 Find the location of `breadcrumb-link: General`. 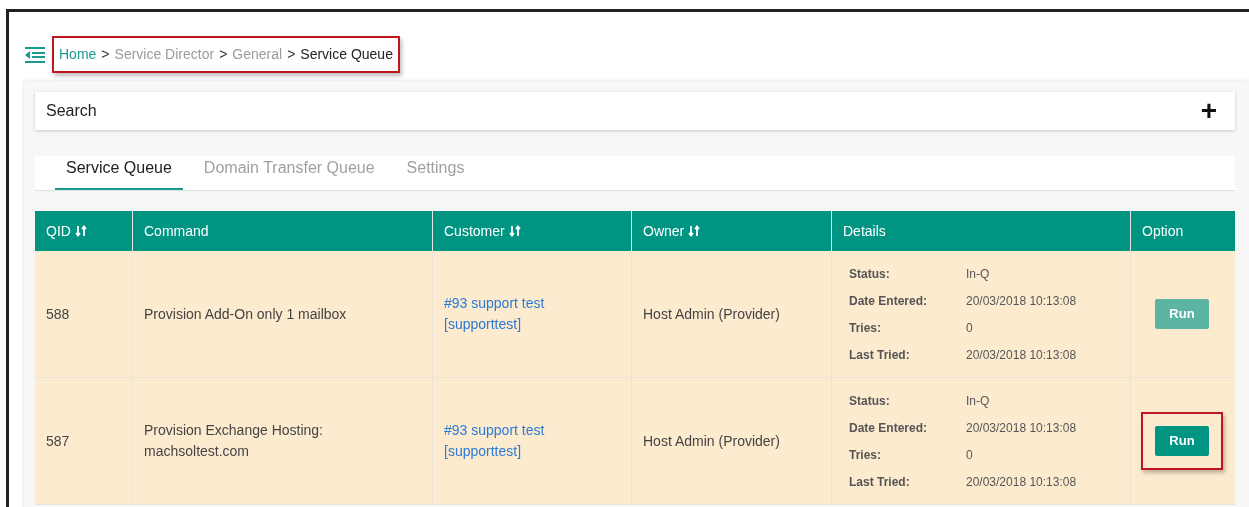

breadcrumb-link: General is located at coordinates (257, 54).